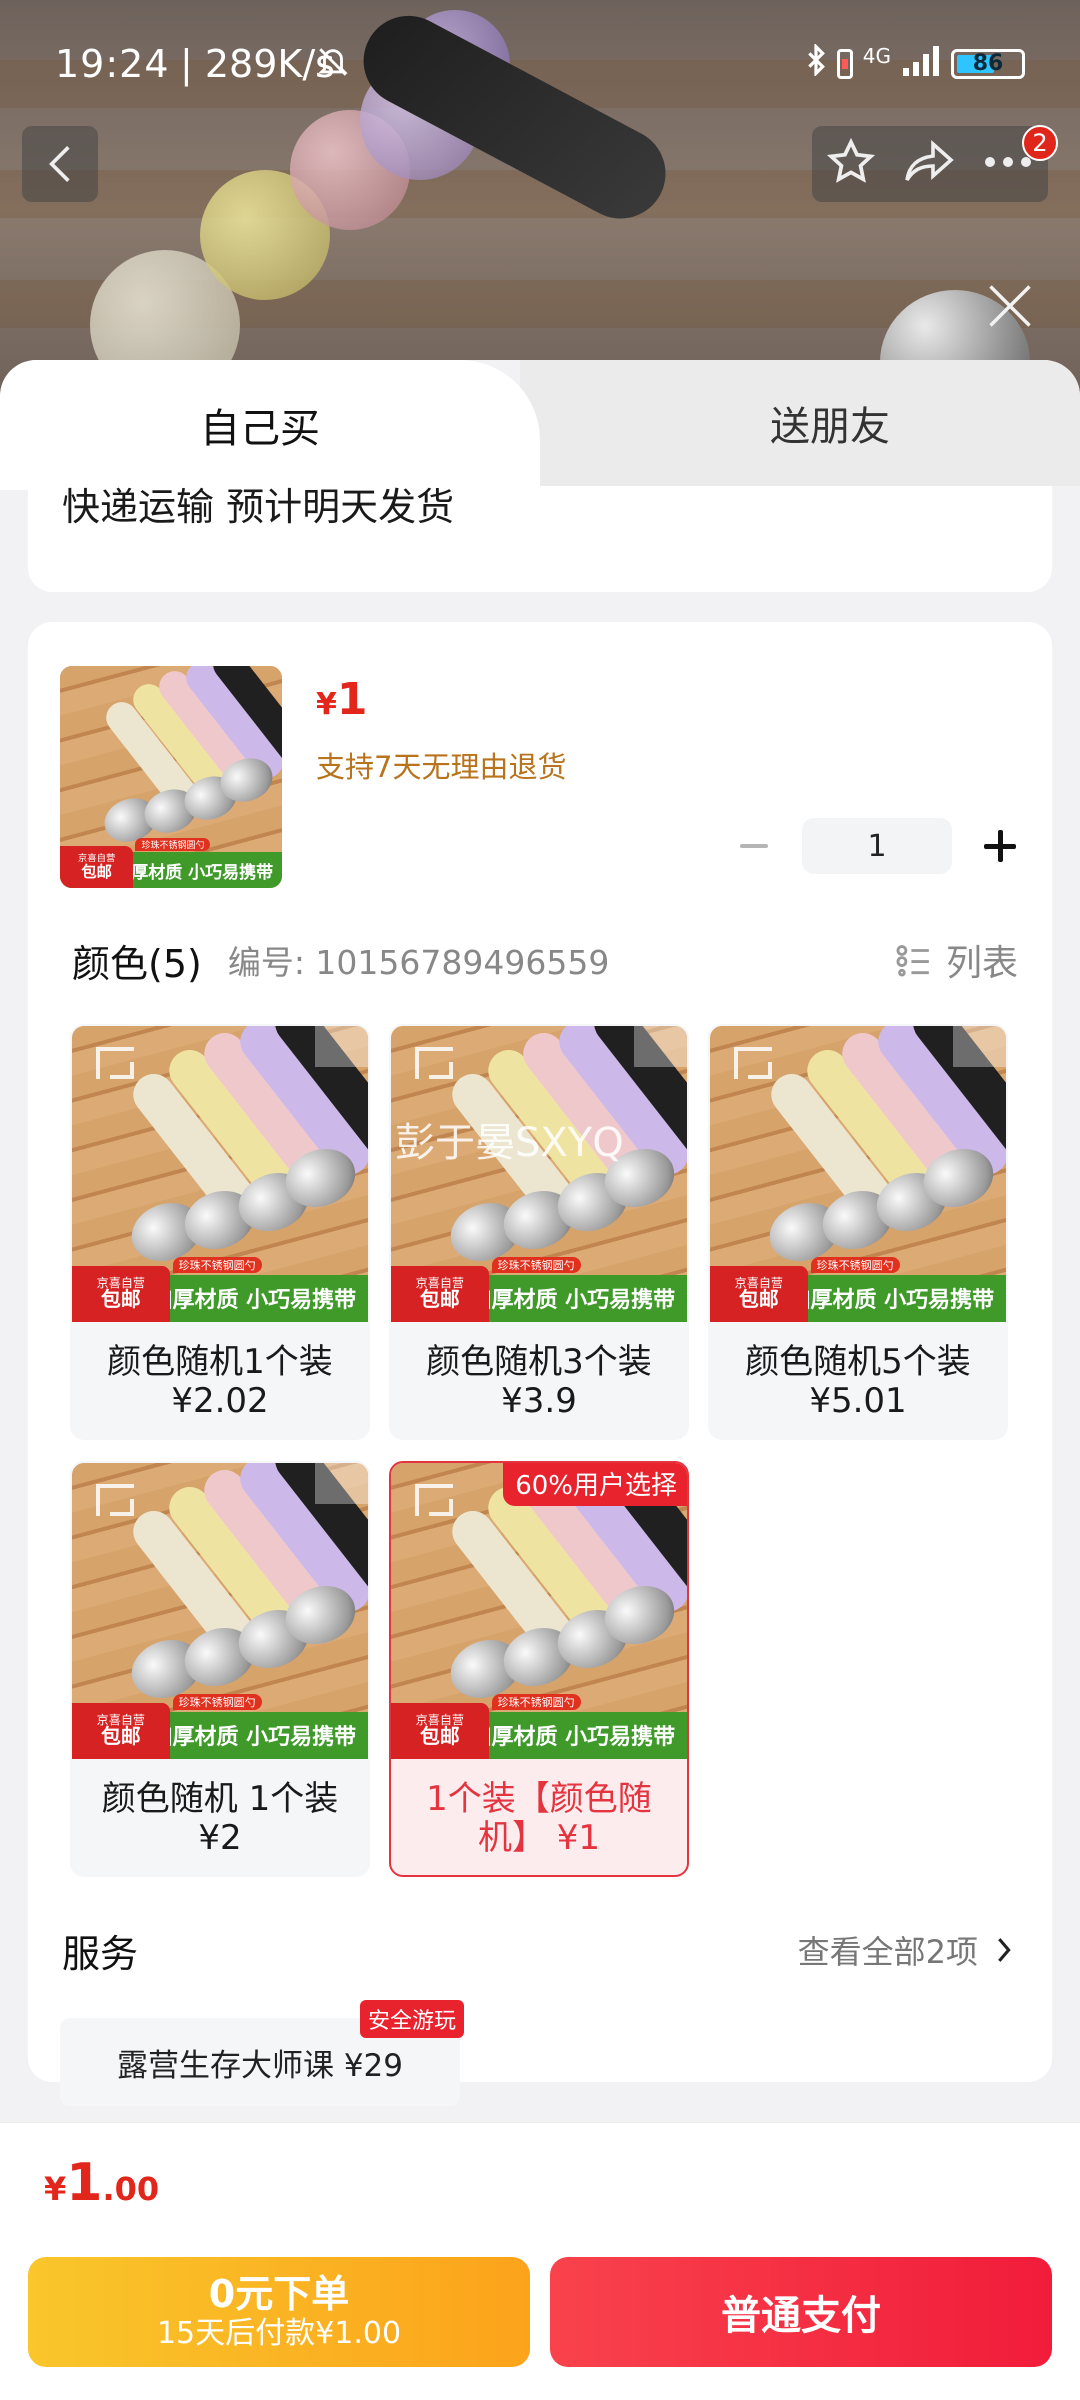 Image resolution: width=1080 pixels, height=2400 pixels. Describe the element at coordinates (220, 1838) in the screenshot. I see `option-price: ¥2` at that location.